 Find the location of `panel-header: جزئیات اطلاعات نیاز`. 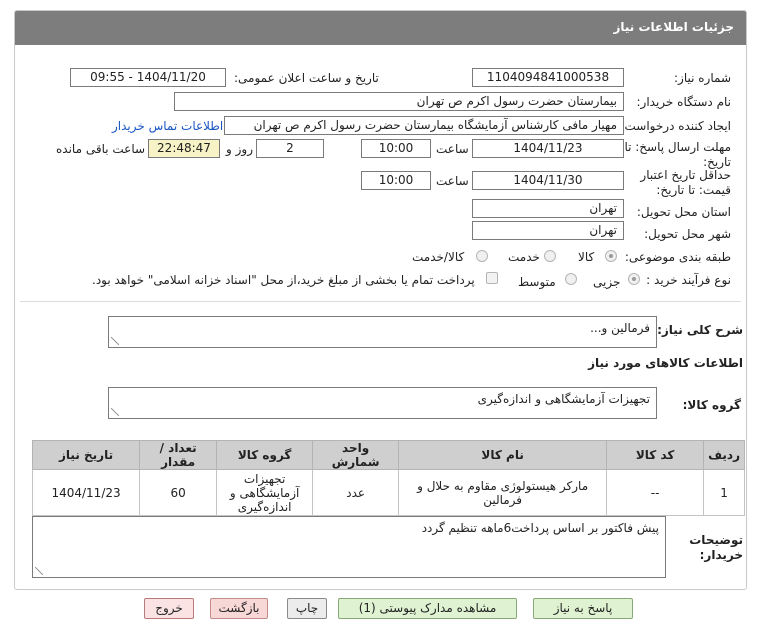

panel-header: جزئیات اطلاعات نیاز is located at coordinates (380, 28).